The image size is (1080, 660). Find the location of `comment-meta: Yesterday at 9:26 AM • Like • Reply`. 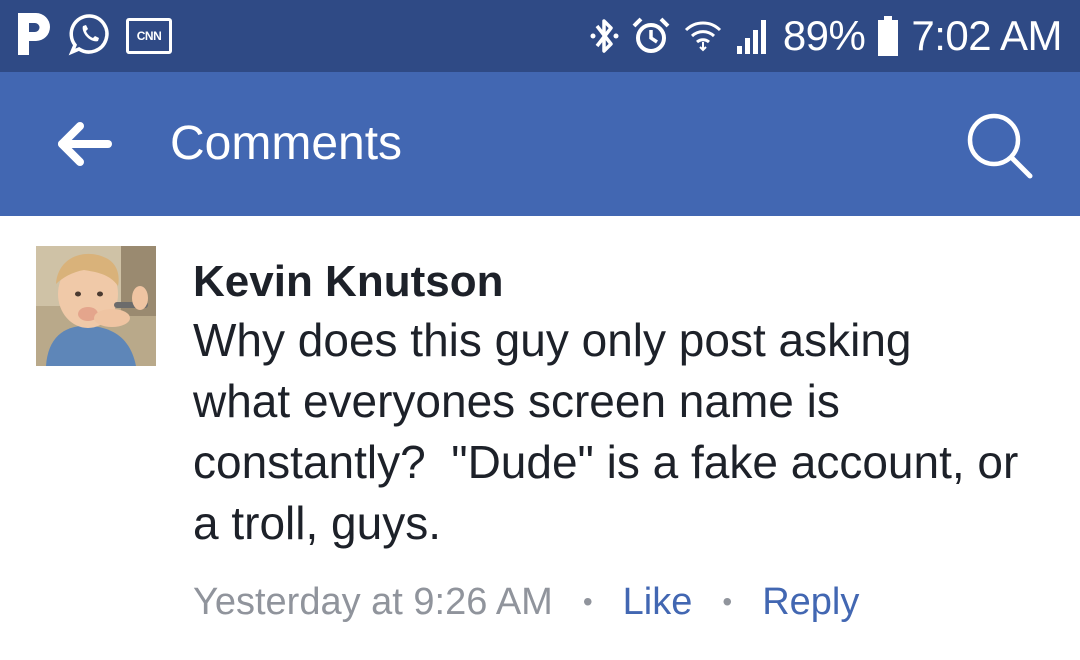

comment-meta: Yesterday at 9:26 AM • Like • Reply is located at coordinates (628, 602).